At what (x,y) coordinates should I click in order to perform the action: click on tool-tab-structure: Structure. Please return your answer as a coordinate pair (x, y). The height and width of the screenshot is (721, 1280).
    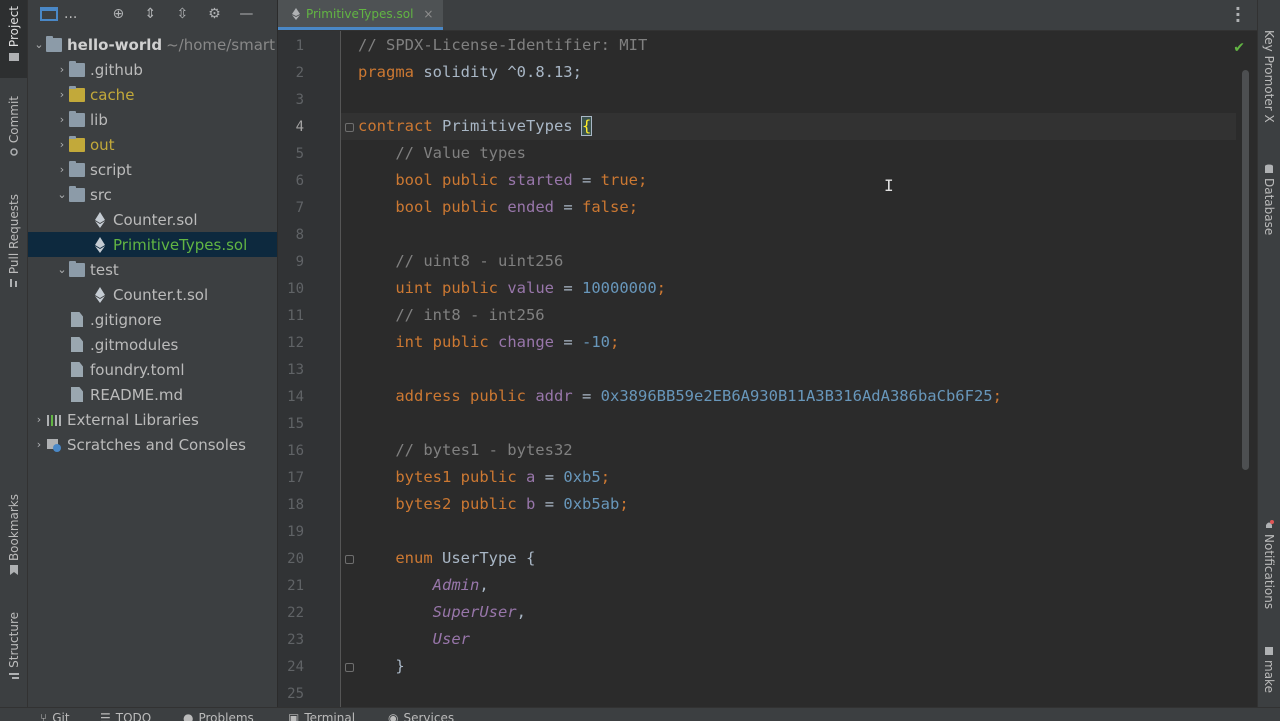
    Looking at the image, I should click on (13, 655).